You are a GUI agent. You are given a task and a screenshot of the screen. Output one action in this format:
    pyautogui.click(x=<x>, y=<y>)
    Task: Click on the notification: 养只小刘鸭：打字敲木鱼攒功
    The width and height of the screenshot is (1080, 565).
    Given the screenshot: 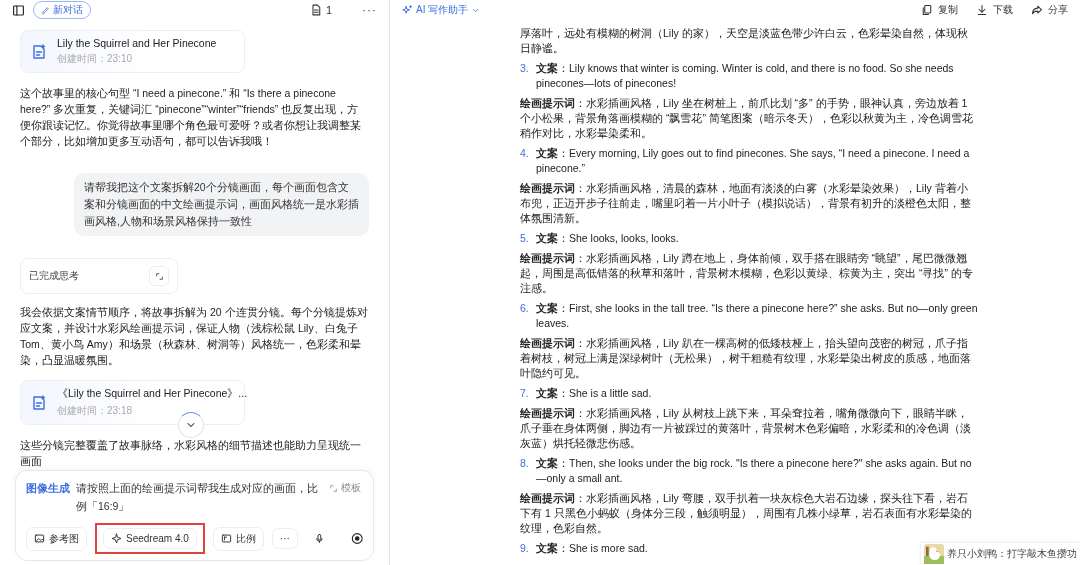 What is the action you would take?
    pyautogui.click(x=1000, y=554)
    